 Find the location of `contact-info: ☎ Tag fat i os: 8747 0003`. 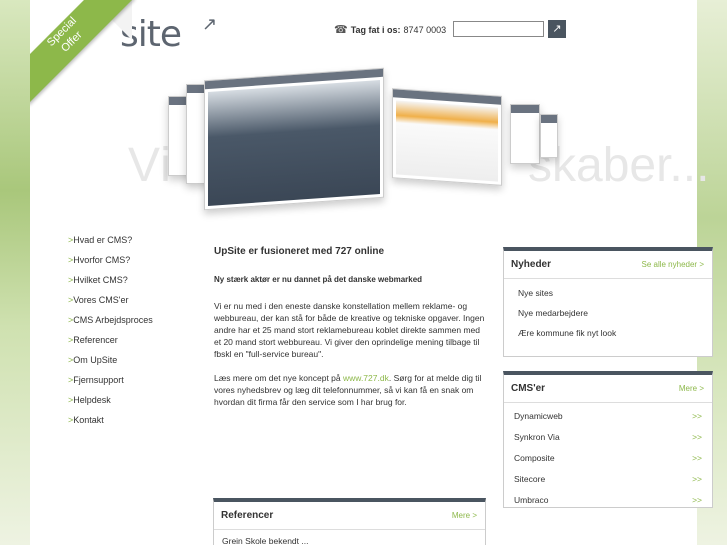

contact-info: ☎ Tag fat i os: 8747 0003 is located at coordinates (390, 29).